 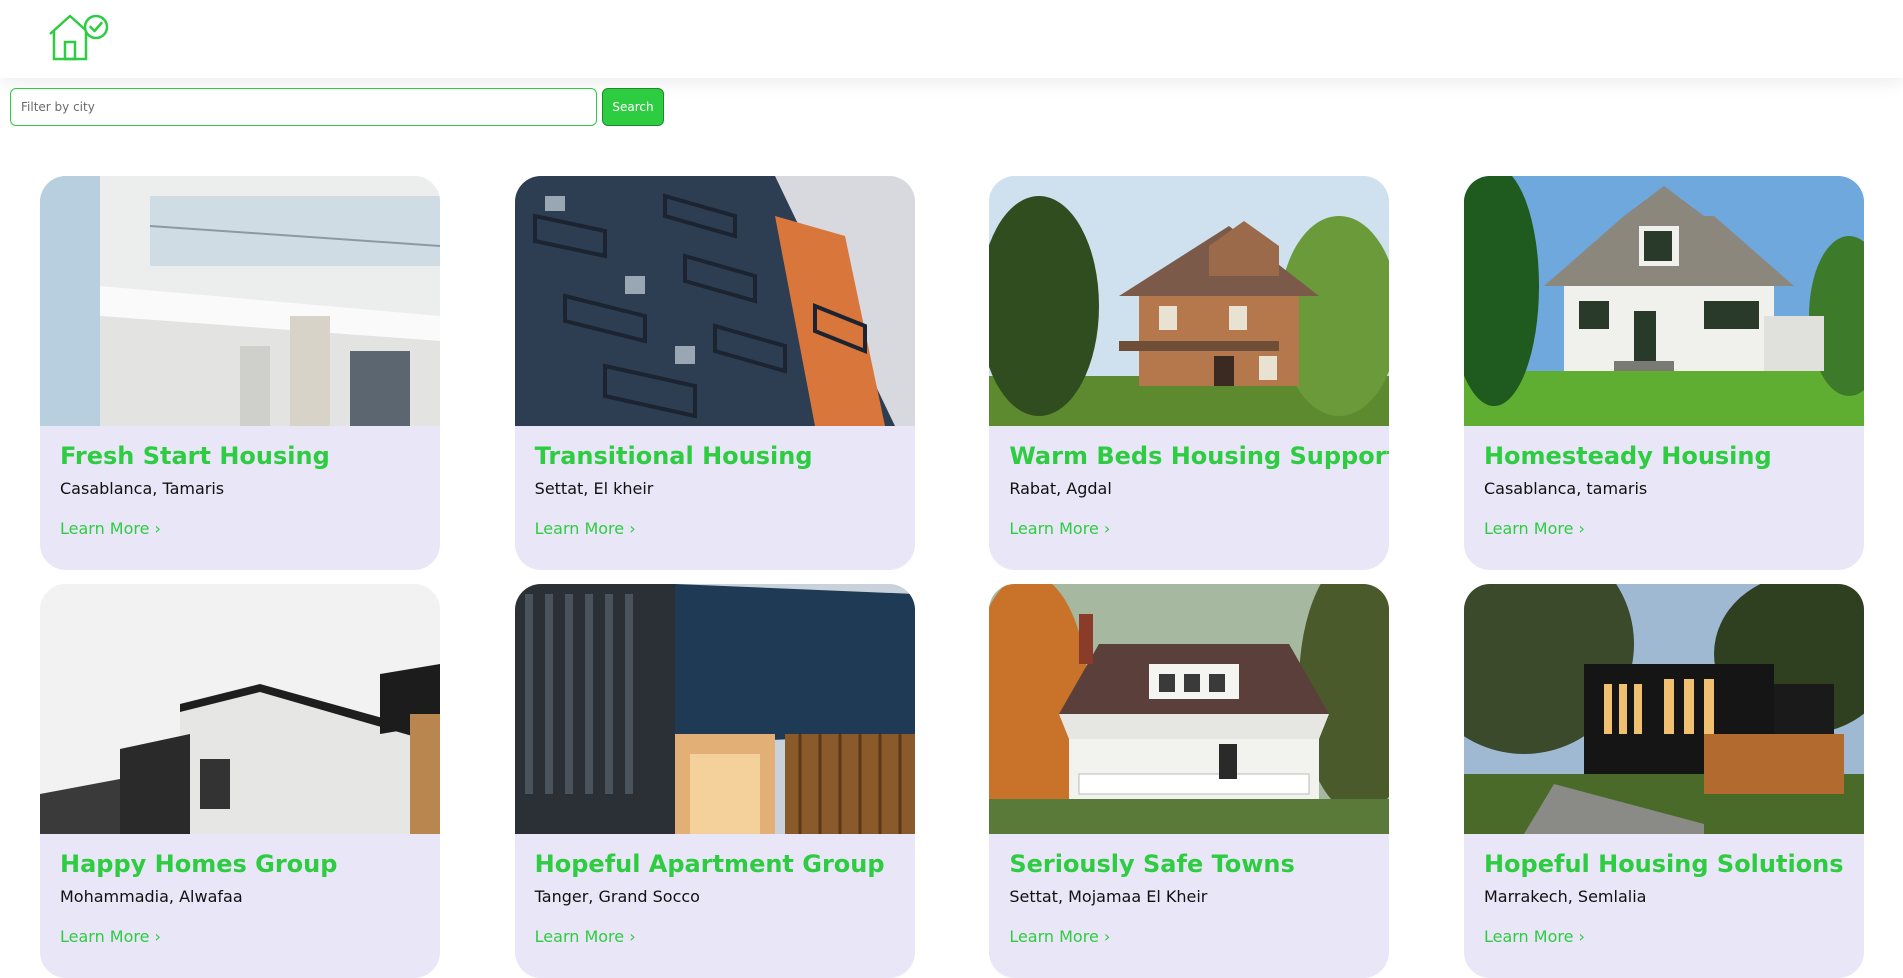 I want to click on search-button: Search, so click(x=633, y=107).